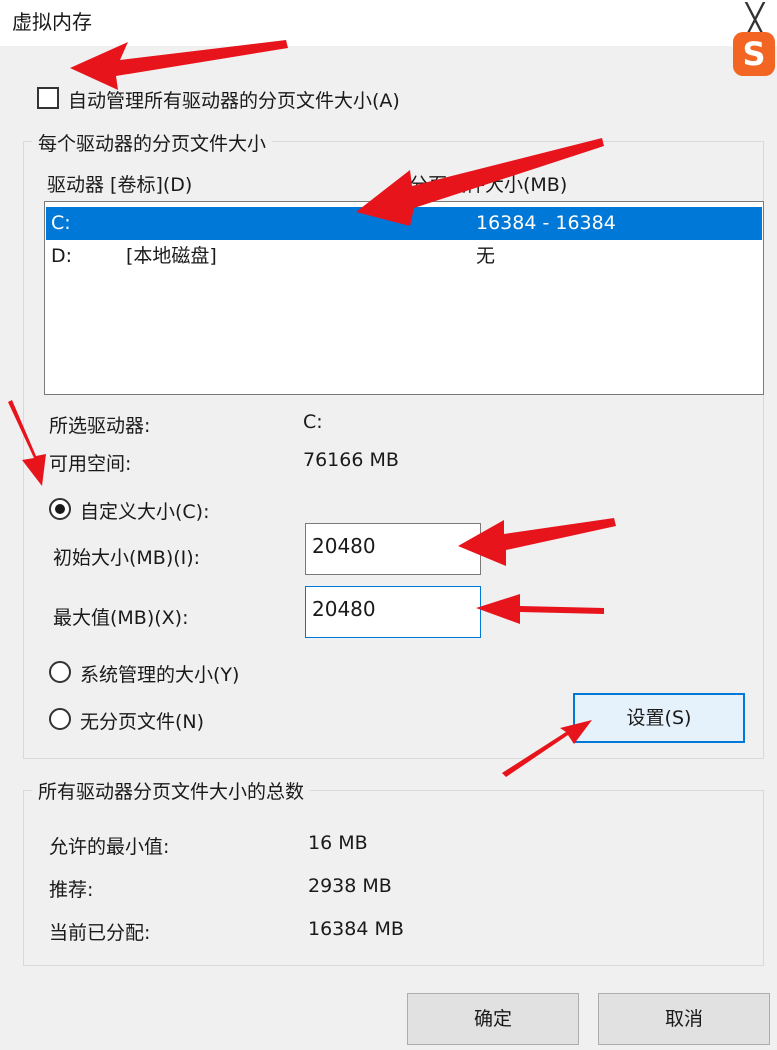  I want to click on free-space-value: 76166 MB, so click(351, 460).